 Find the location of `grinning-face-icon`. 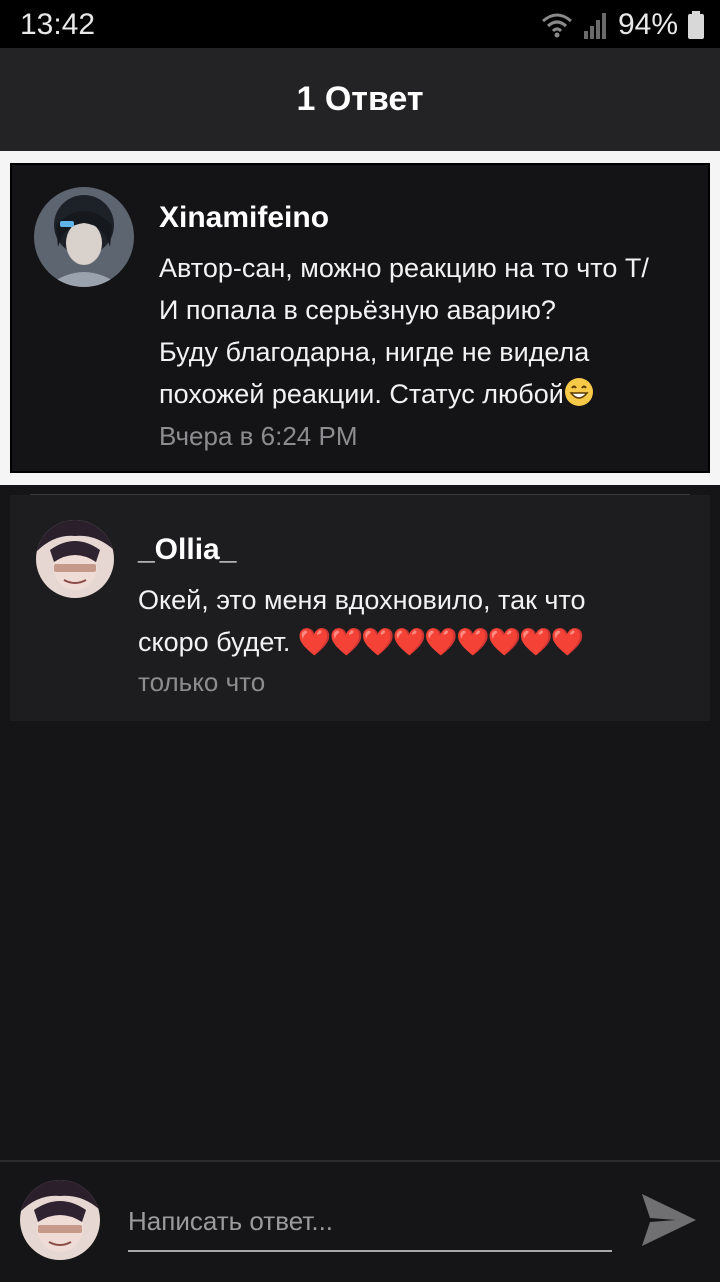

grinning-face-icon is located at coordinates (578, 392).